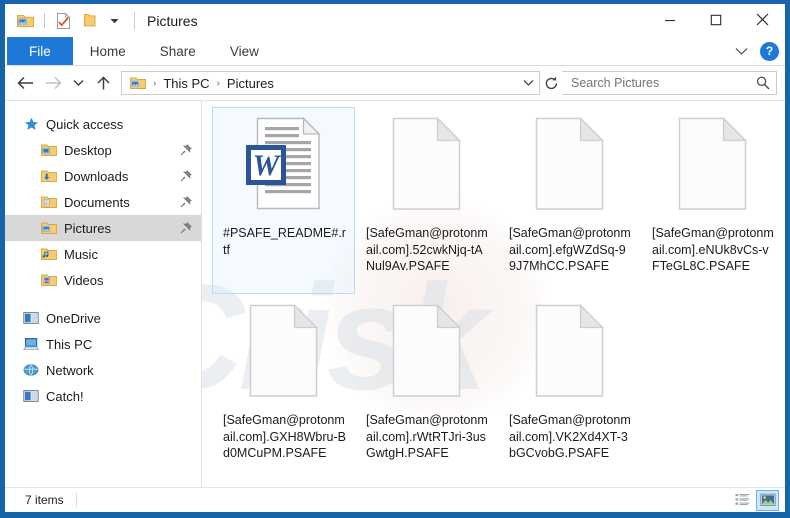 This screenshot has height=518, width=790. I want to click on desktop-folder-icon, so click(49, 150).